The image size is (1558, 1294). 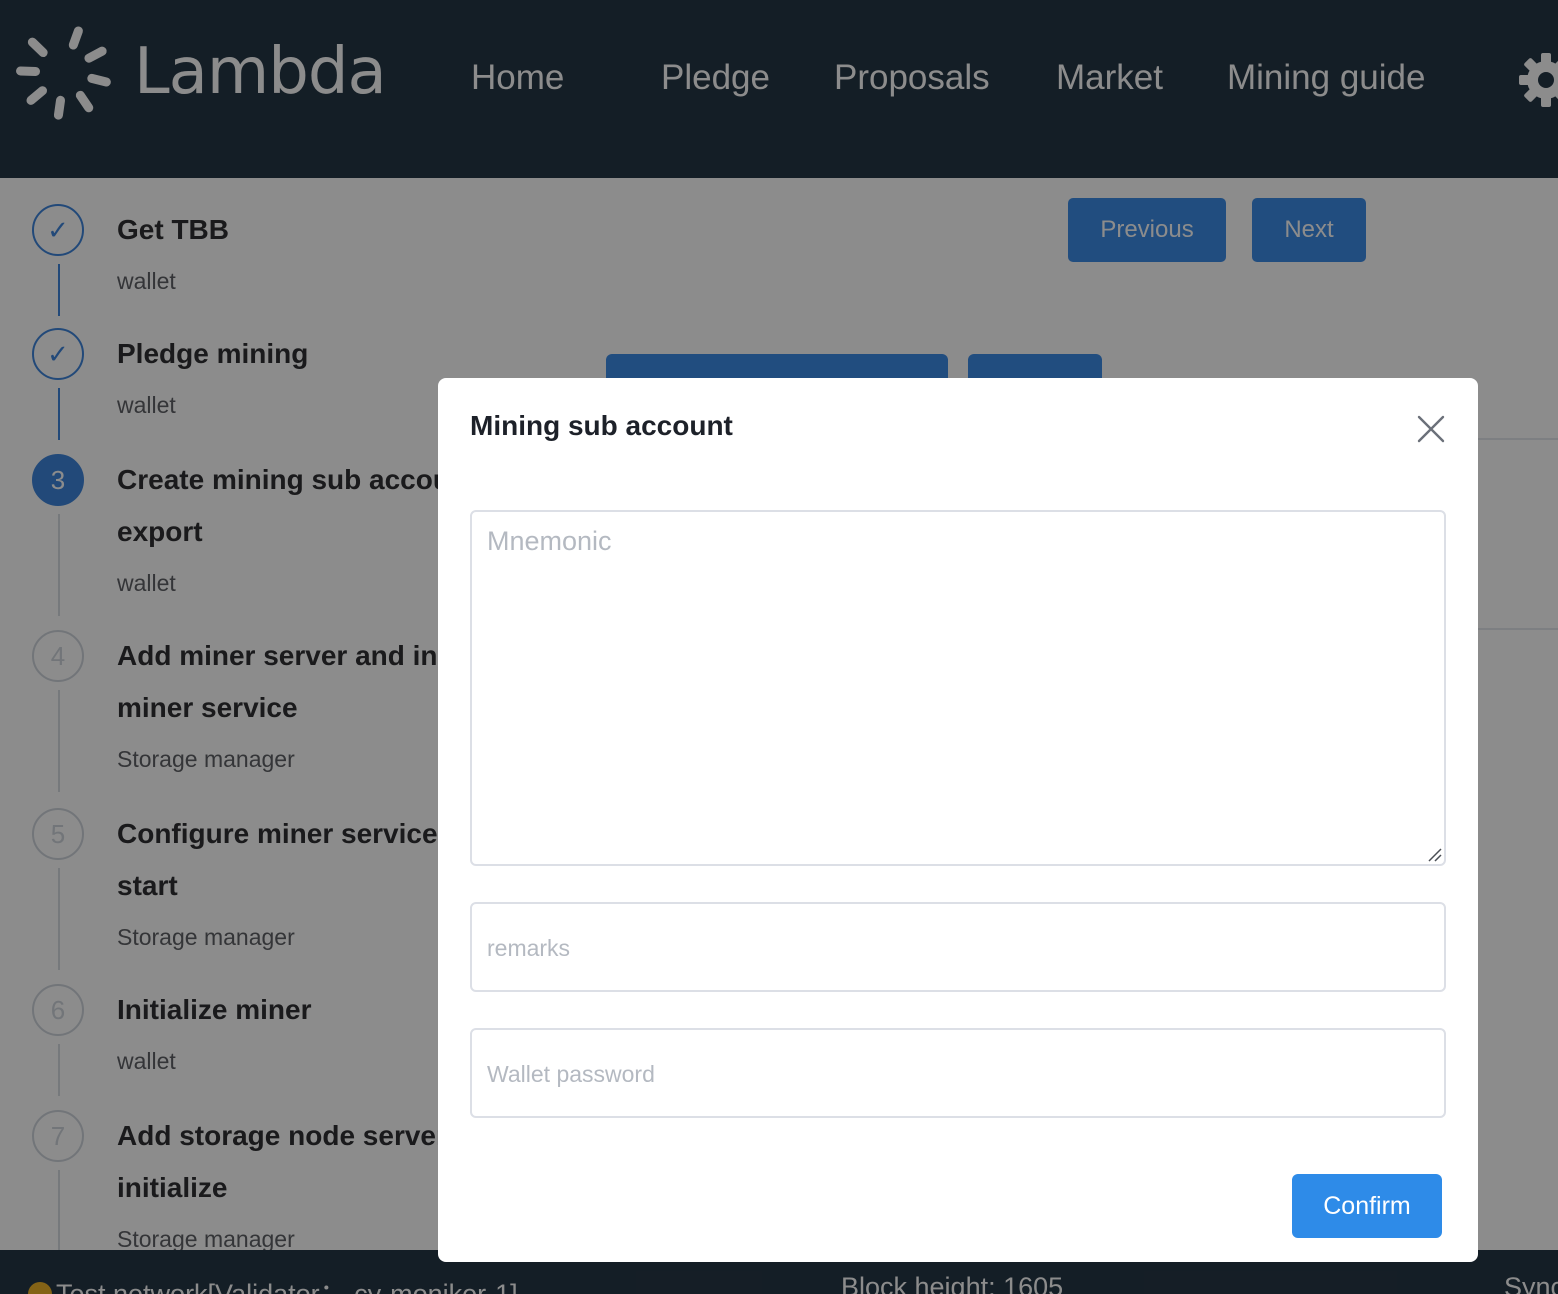 I want to click on mnemonic-placeholder: Mnemonic, so click(x=549, y=541).